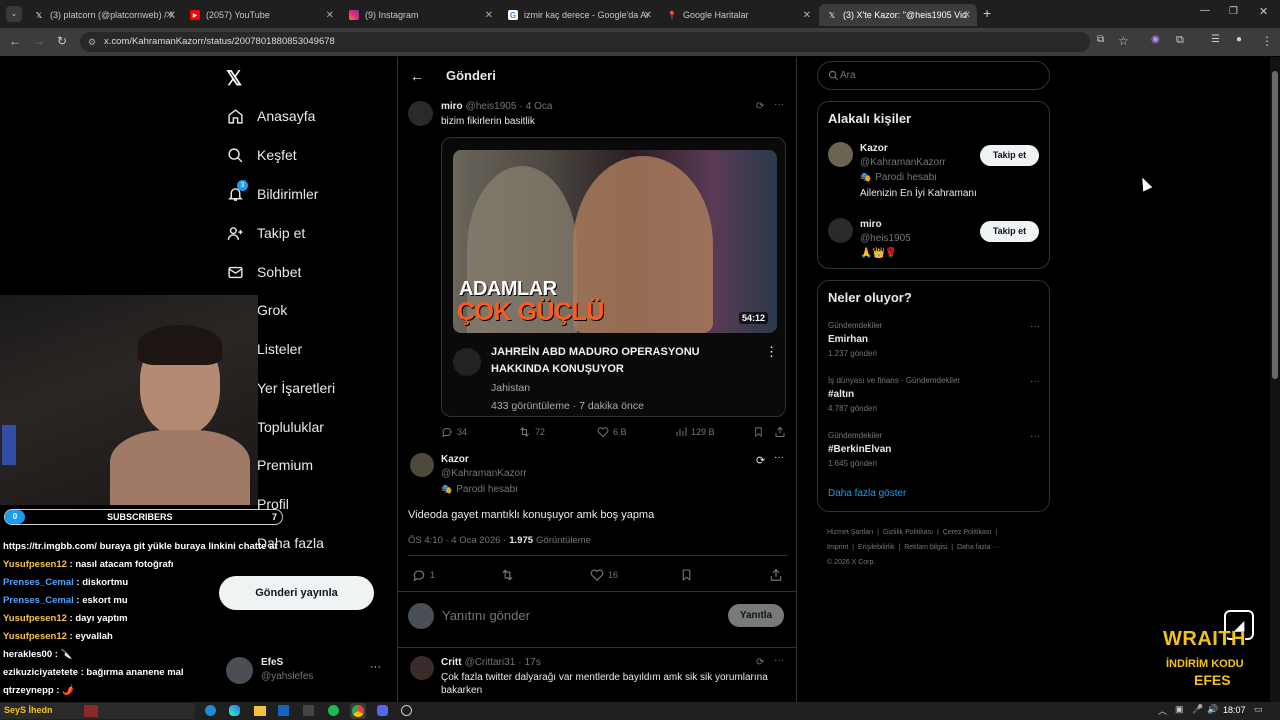 Image resolution: width=1280 pixels, height=720 pixels. What do you see at coordinates (1258, 709) in the screenshot?
I see `notification-center-icon: ▭` at bounding box center [1258, 709].